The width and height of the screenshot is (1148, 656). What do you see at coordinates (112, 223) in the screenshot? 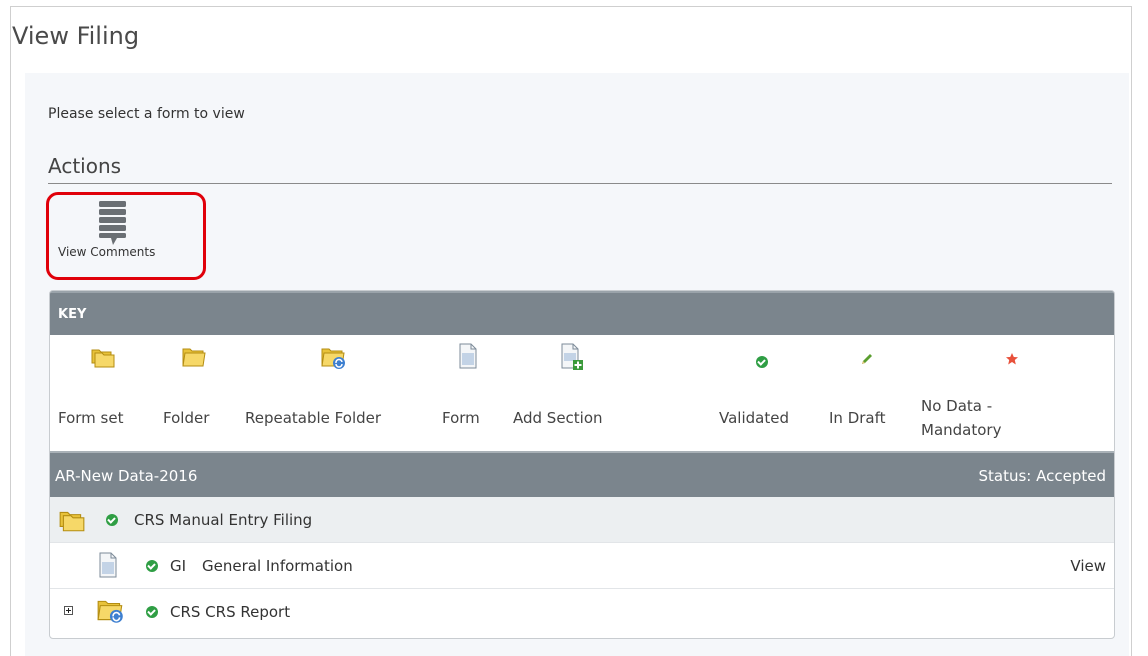
I see `comments-icon` at bounding box center [112, 223].